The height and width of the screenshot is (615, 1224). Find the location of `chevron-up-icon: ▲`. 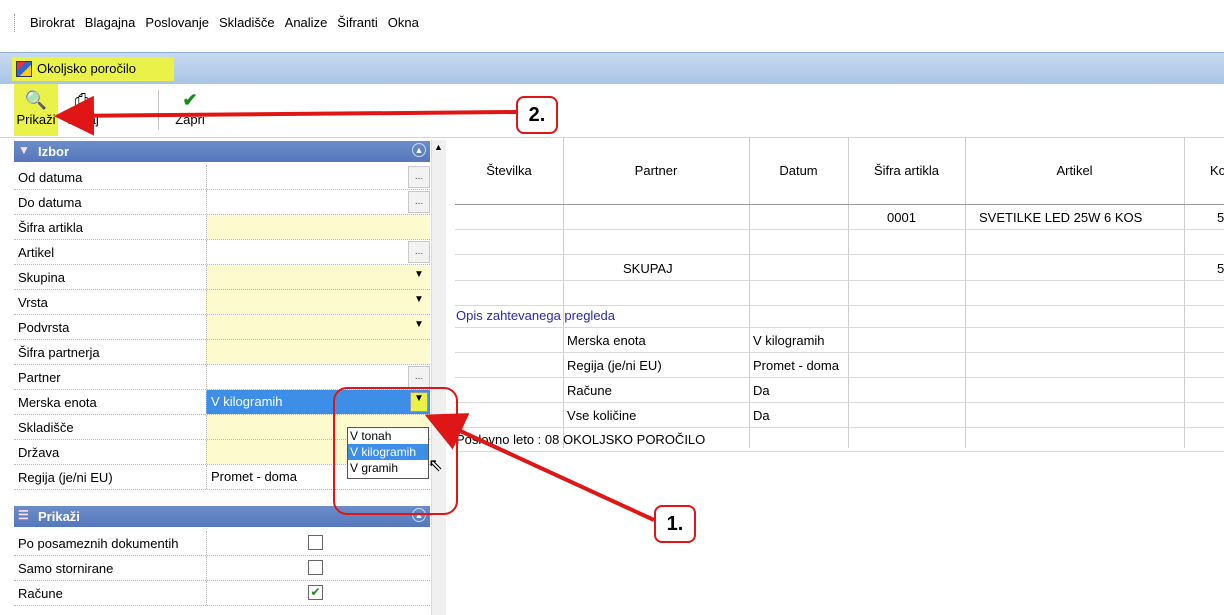

chevron-up-icon: ▲ is located at coordinates (419, 150).